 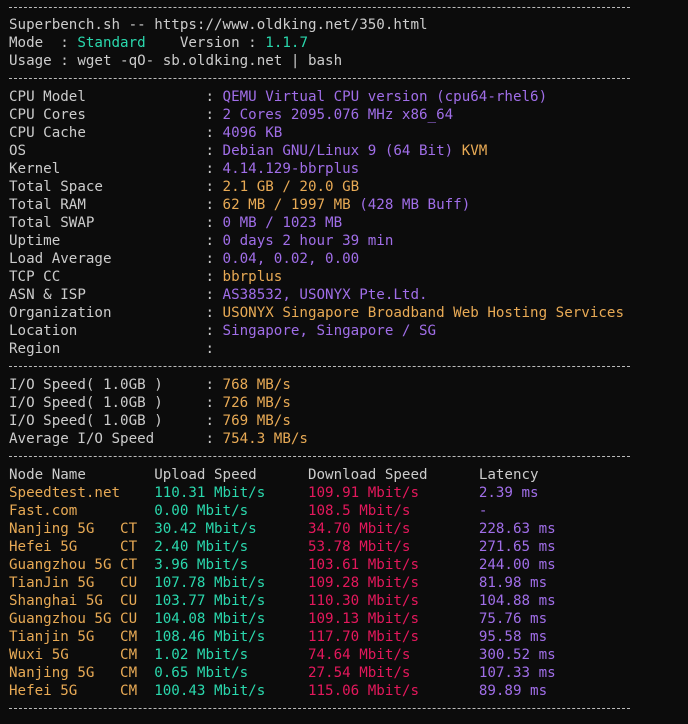 What do you see at coordinates (82, 565) in the screenshot?
I see `node-name: Guangzhou 5G CT` at bounding box center [82, 565].